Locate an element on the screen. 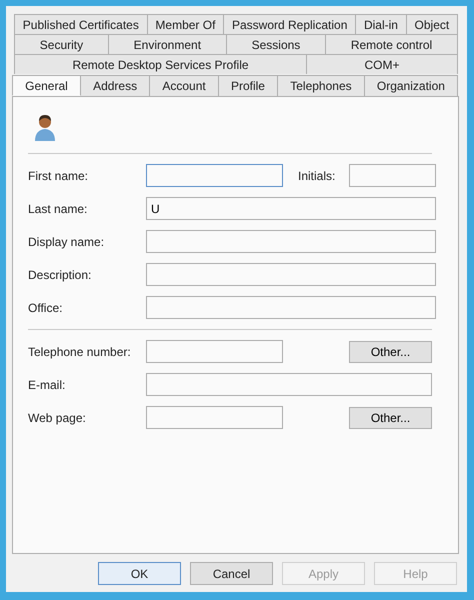  field-label: Last name: is located at coordinates (58, 209).